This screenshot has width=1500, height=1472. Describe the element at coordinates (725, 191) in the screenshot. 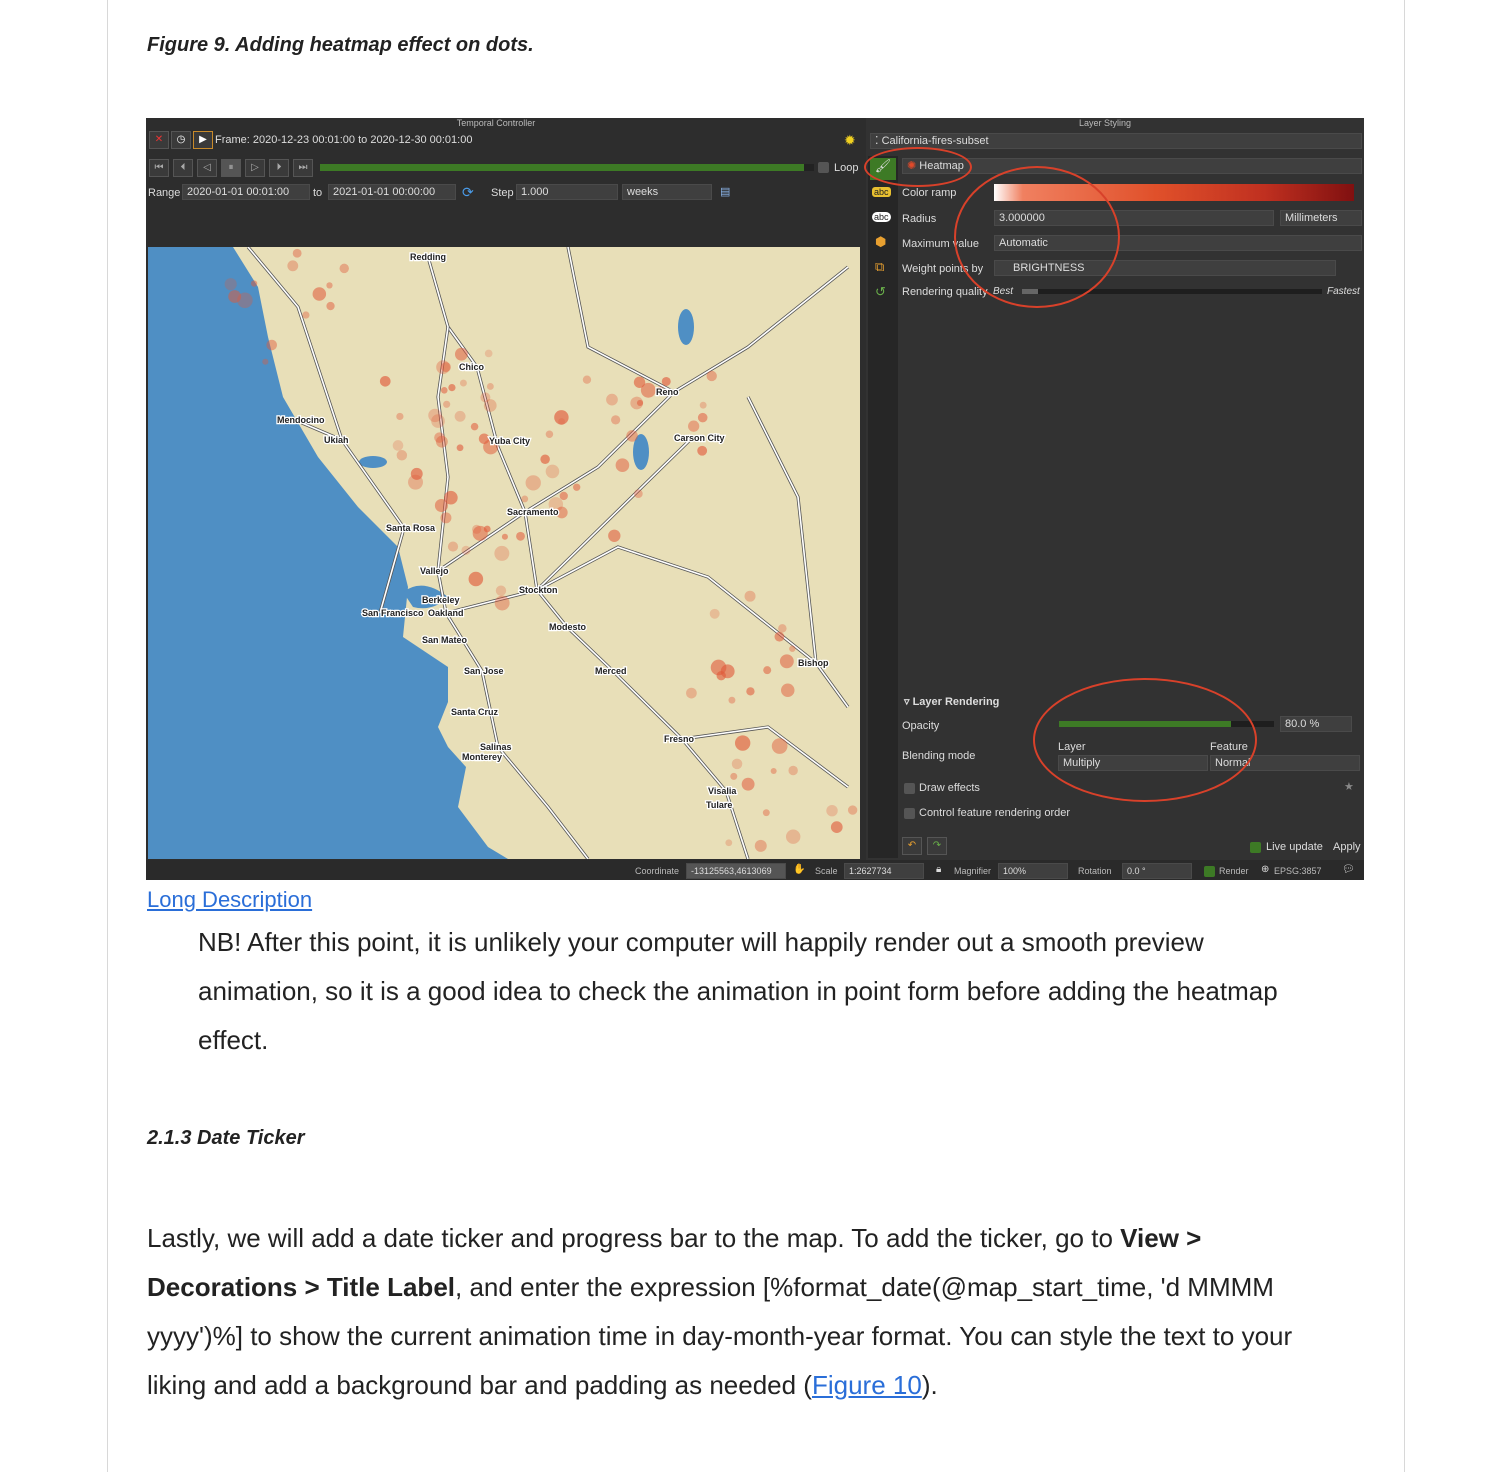

I see `export-icon: ▤` at that location.